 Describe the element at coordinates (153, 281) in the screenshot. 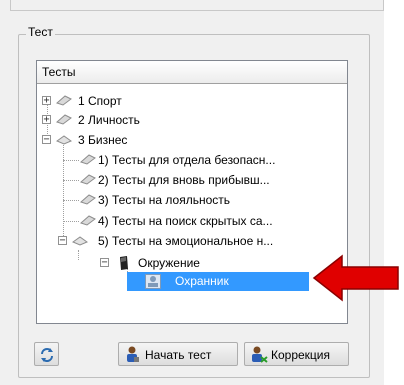

I see `person-card-icon` at that location.